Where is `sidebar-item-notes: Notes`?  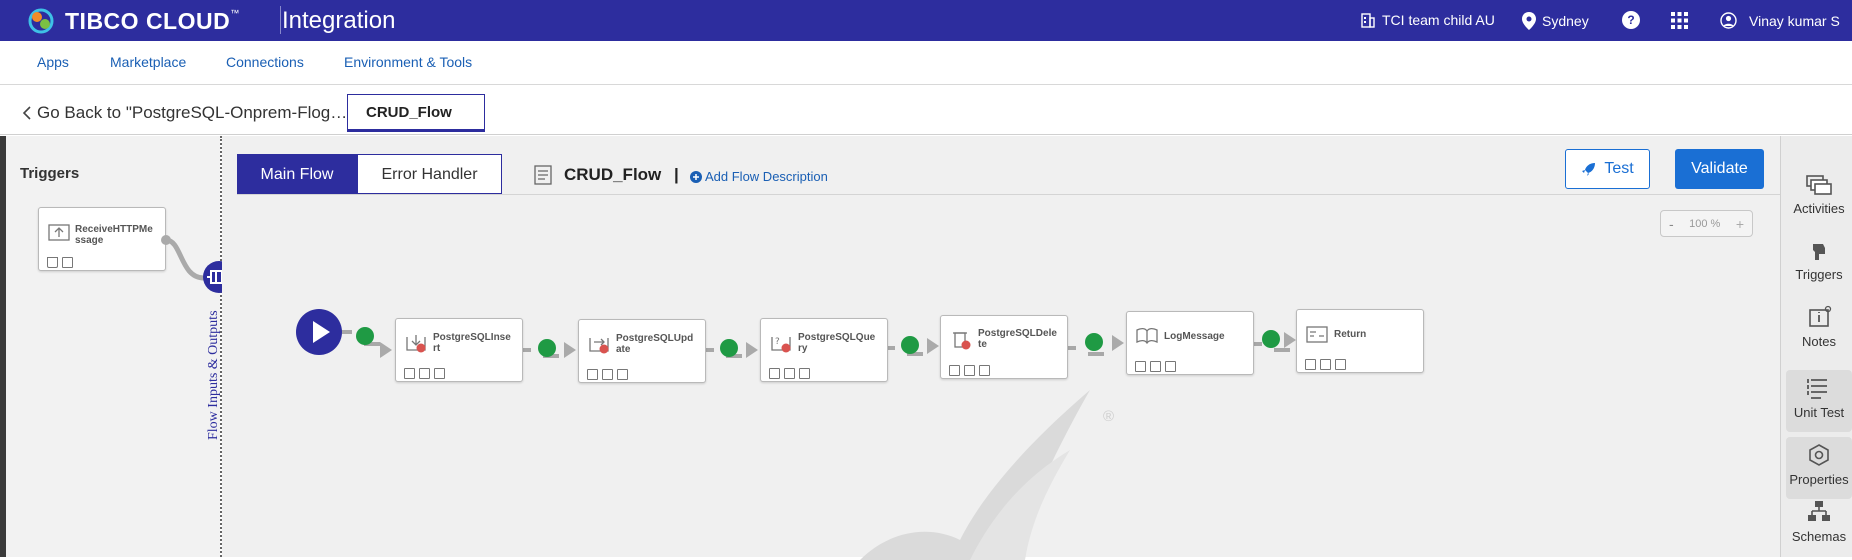 sidebar-item-notes: Notes is located at coordinates (1819, 333).